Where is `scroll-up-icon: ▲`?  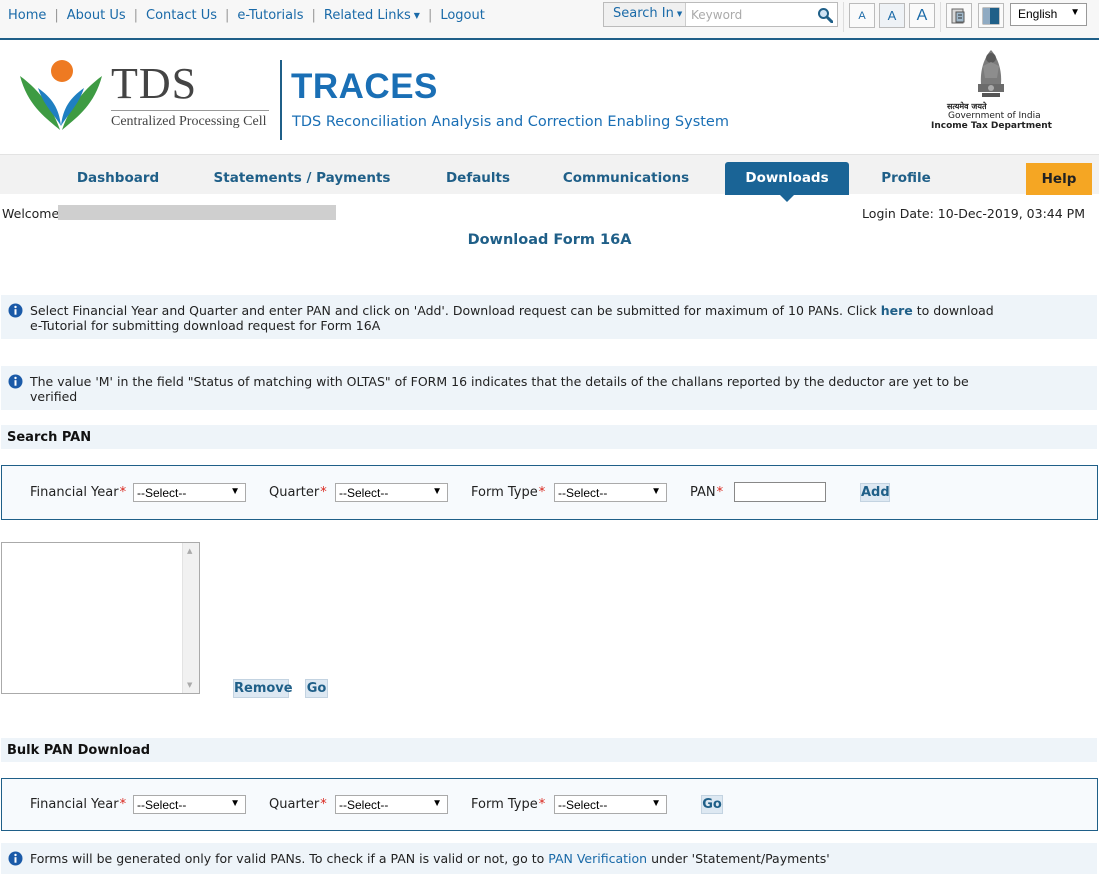 scroll-up-icon: ▲ is located at coordinates (189, 551).